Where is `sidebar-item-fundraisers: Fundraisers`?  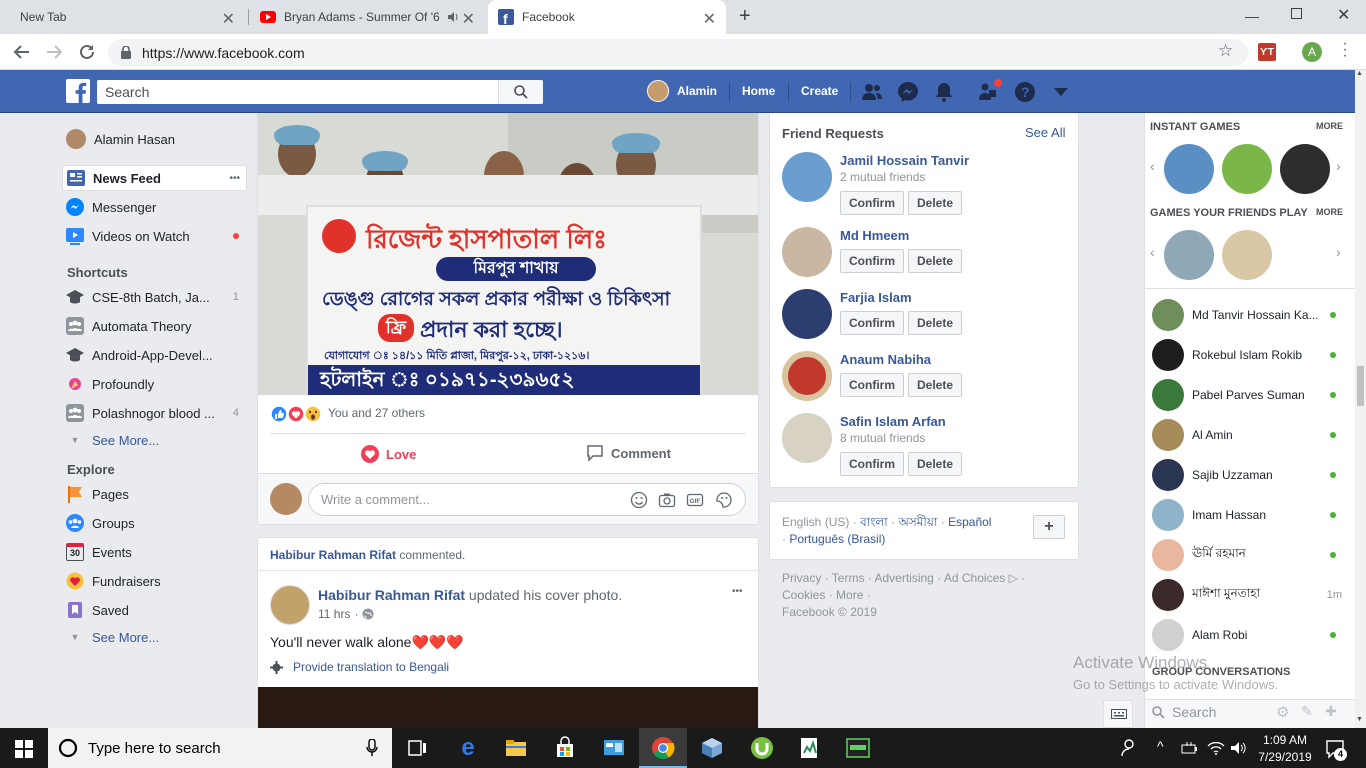
sidebar-item-fundraisers: Fundraisers is located at coordinates (154, 581).